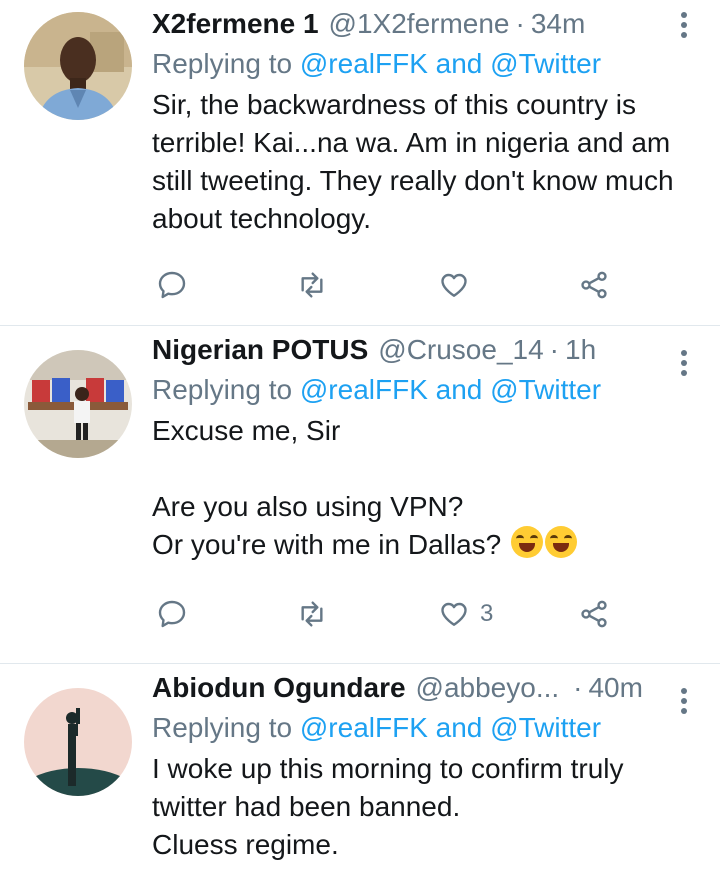 This screenshot has width=720, height=888. I want to click on user-handle: @1X2fermene, so click(419, 24).